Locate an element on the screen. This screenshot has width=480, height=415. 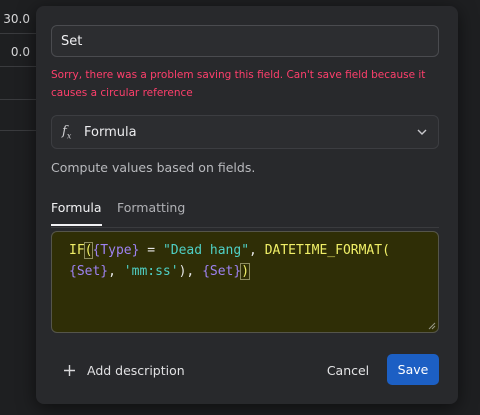
grid-cell: 30.0 is located at coordinates (20, 19).